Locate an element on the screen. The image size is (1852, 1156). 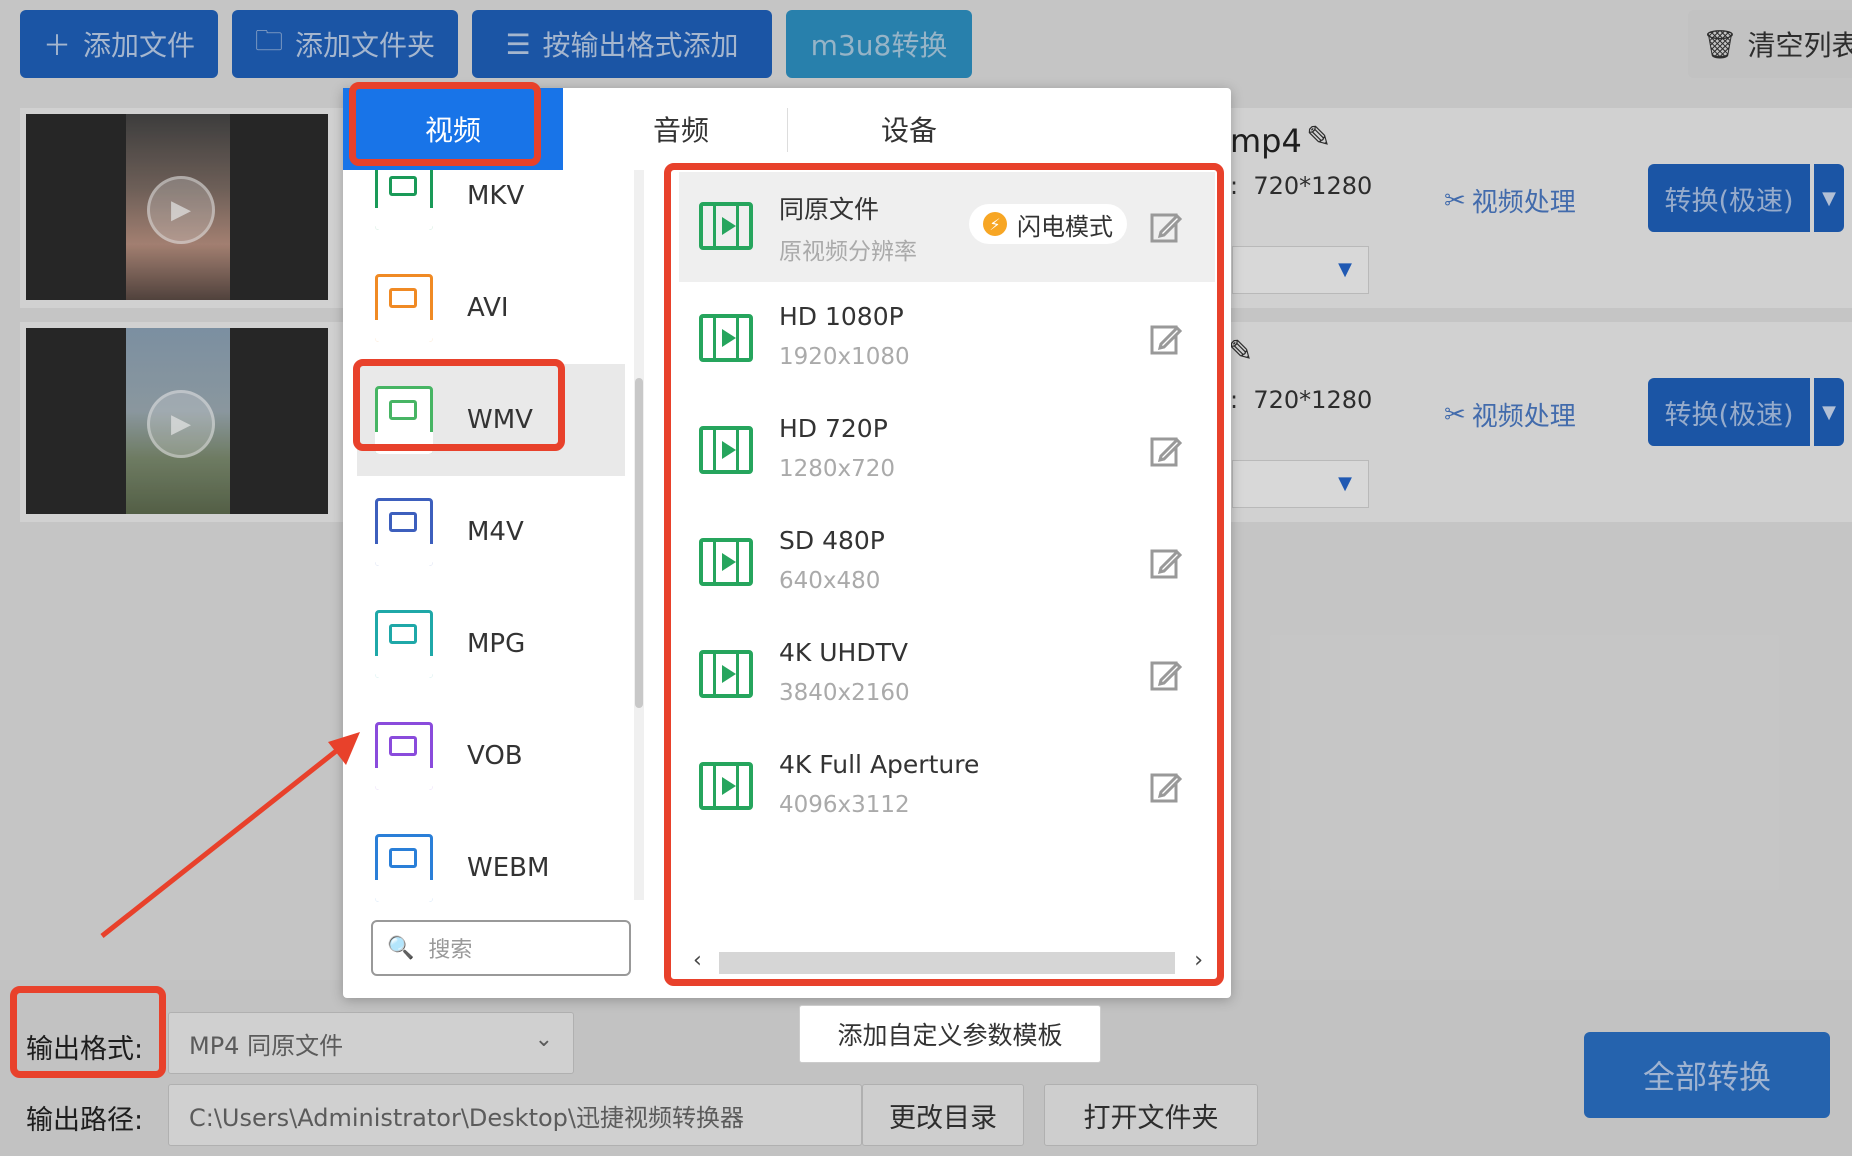
annotation-output-format is located at coordinates (88, 1032).